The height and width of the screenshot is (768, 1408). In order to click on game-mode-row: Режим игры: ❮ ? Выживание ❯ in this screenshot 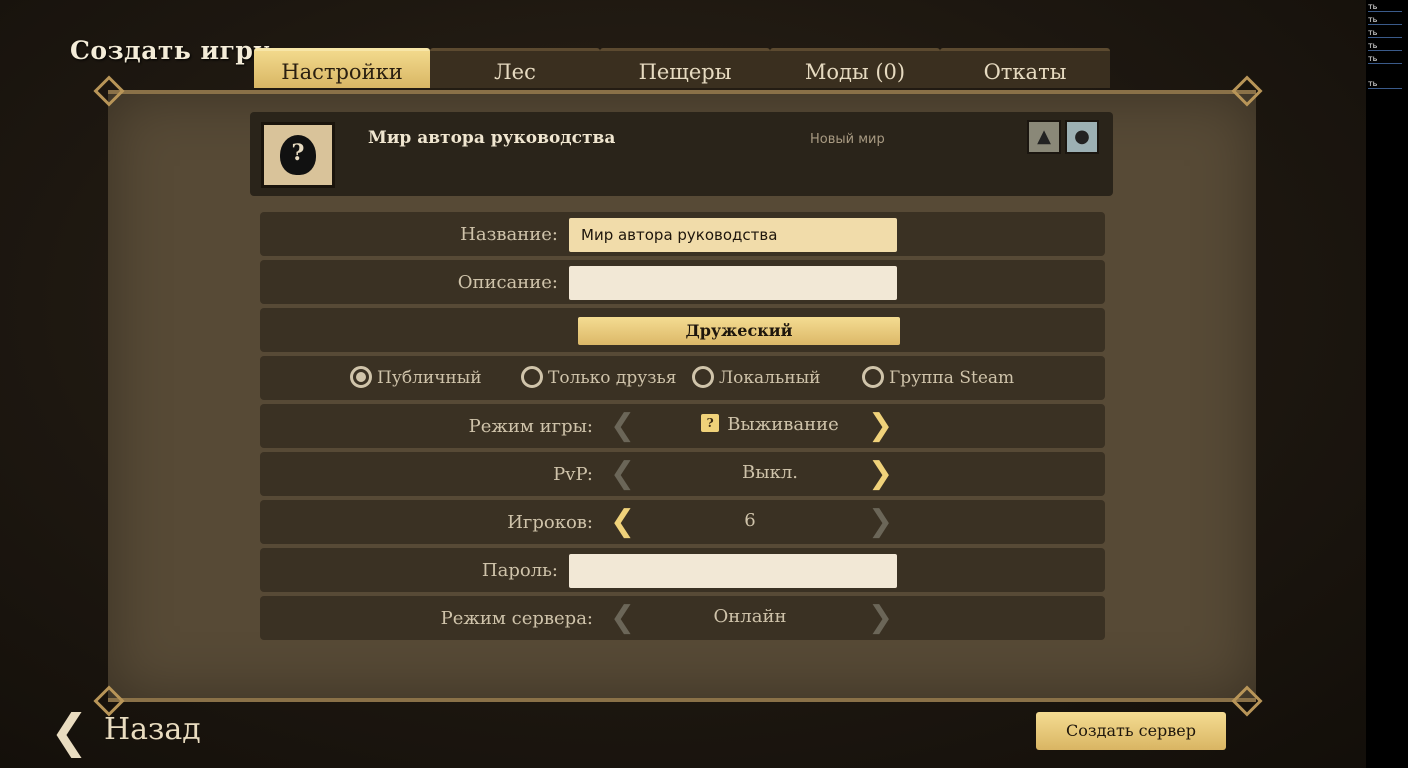, I will do `click(682, 426)`.